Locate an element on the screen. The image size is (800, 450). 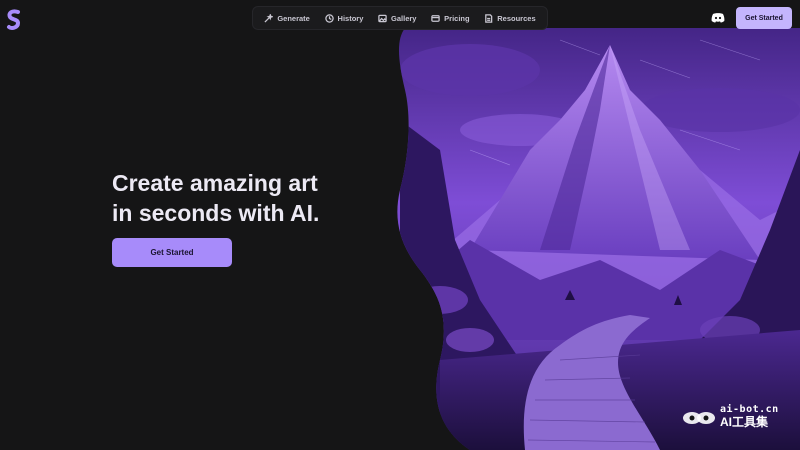
nav-gallery: Gallery is located at coordinates (397, 18).